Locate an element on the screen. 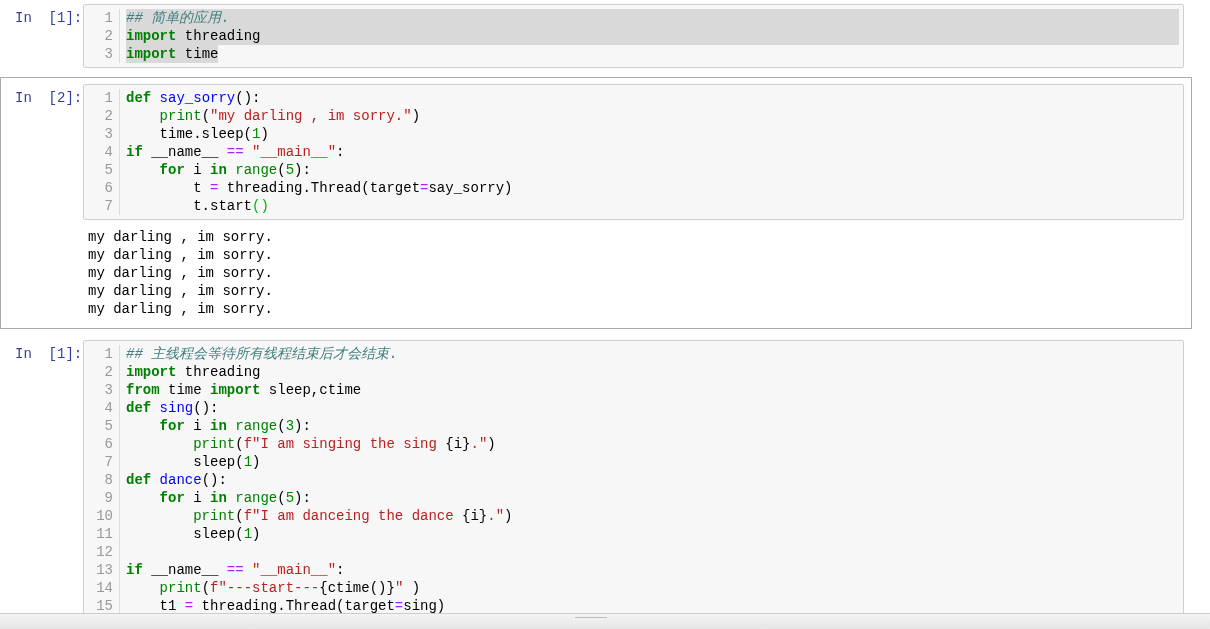 The image size is (1210, 629). line-number: 8 is located at coordinates (108, 480).